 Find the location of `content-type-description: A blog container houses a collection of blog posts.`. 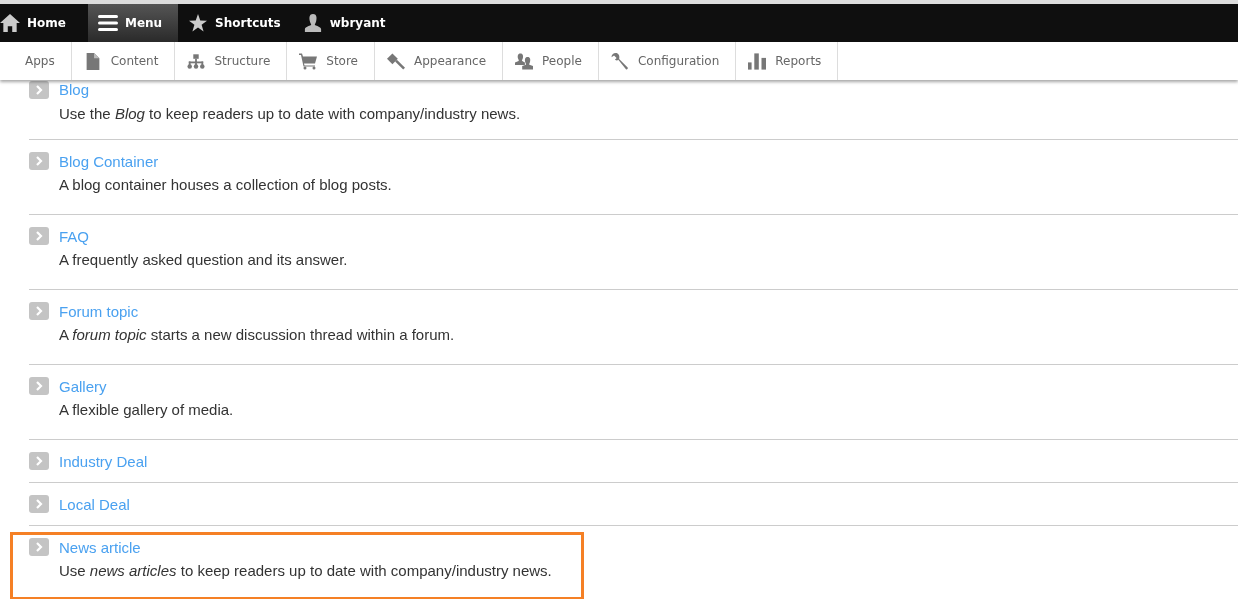

content-type-description: A blog container houses a collection of blog posts. is located at coordinates (226, 185).